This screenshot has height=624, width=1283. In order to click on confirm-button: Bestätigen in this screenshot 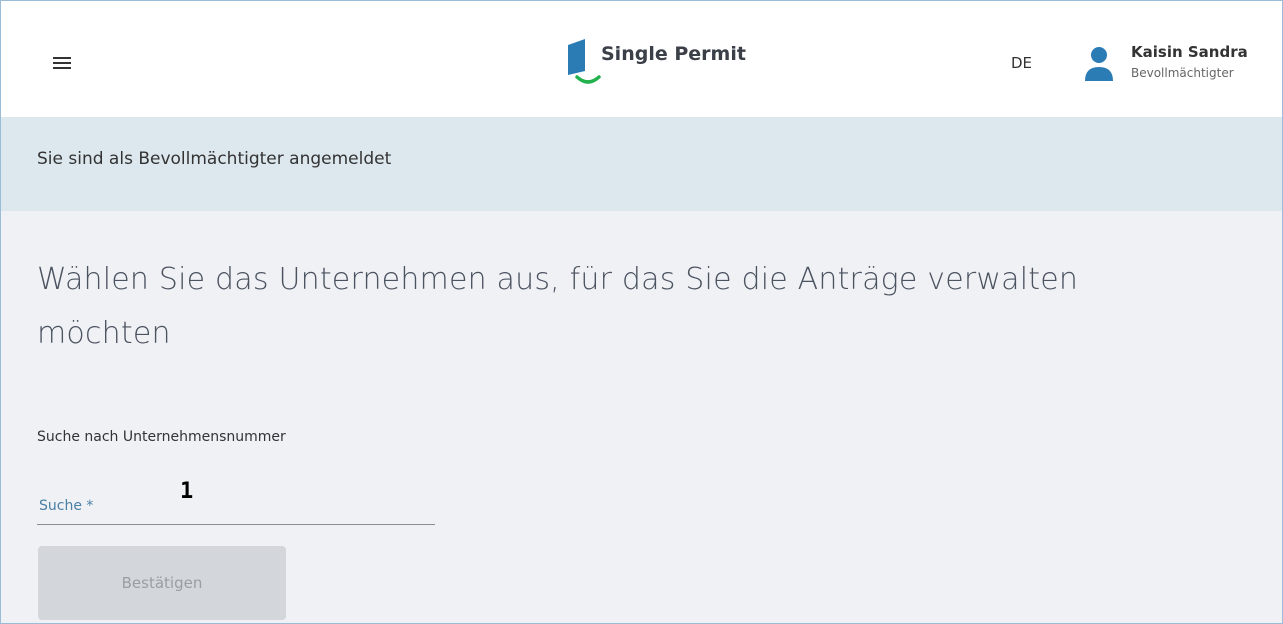, I will do `click(162, 583)`.